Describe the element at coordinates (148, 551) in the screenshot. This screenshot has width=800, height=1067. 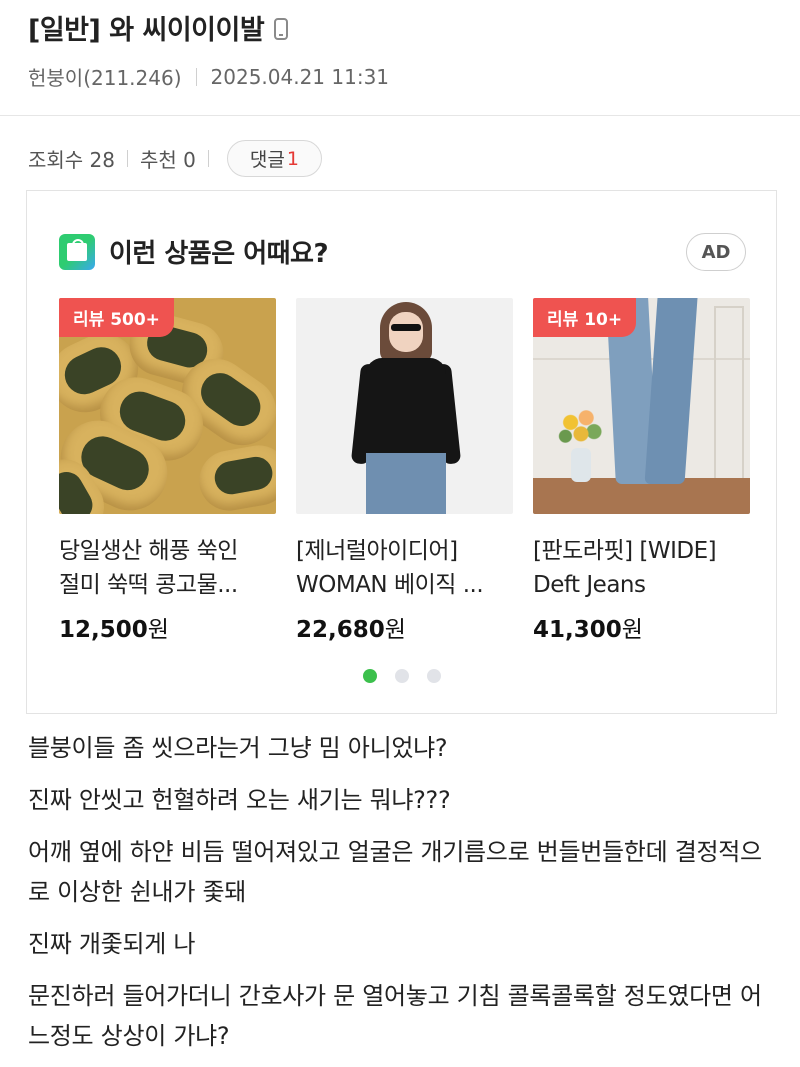
I see `product-name-line: 당일생산 해풍 쑥인` at that location.